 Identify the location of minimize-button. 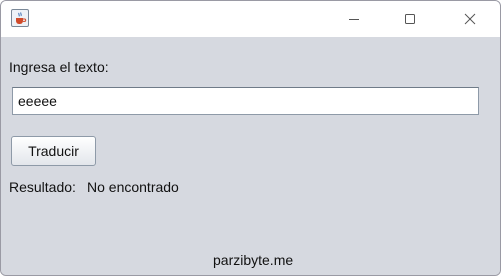
(354, 19).